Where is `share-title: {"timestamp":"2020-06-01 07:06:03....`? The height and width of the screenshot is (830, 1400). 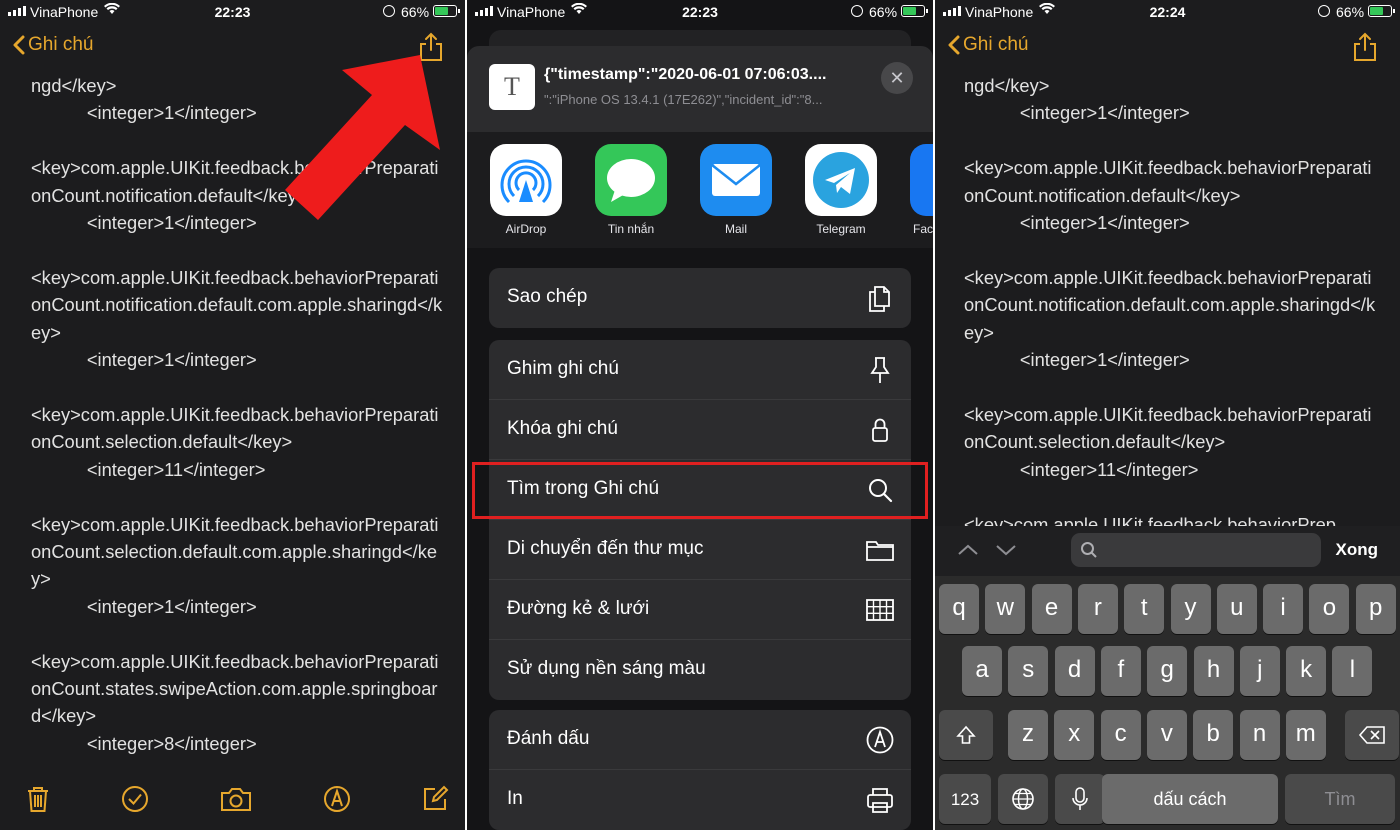
share-title: {"timestamp":"2020-06-01 07:06:03.... is located at coordinates (685, 74).